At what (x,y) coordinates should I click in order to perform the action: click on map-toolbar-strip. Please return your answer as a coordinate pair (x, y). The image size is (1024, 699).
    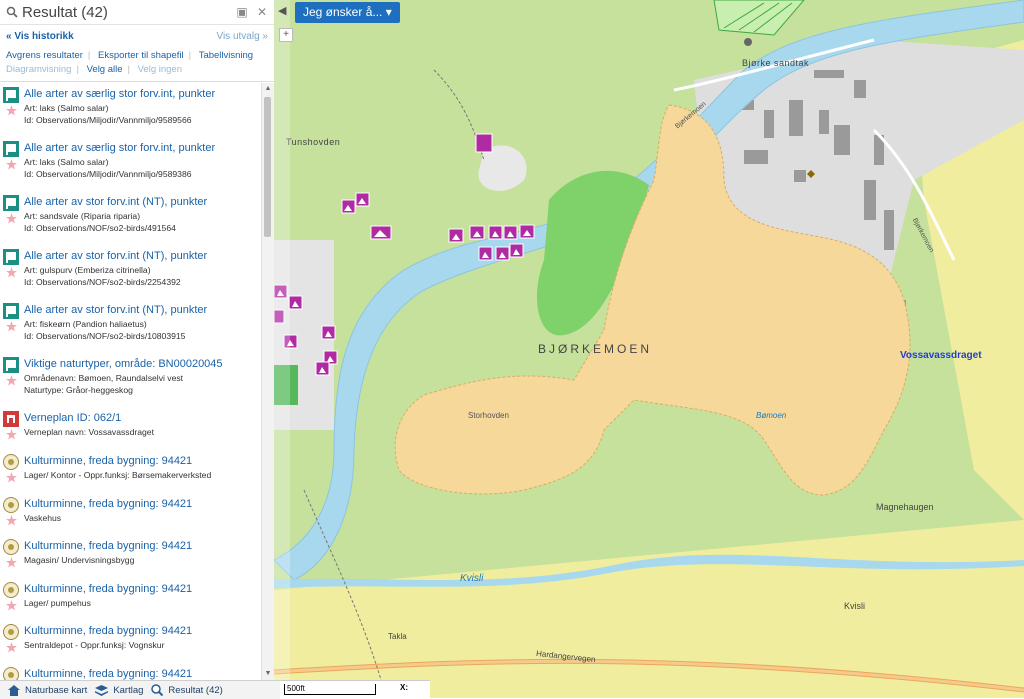
    Looking at the image, I should click on (282, 349).